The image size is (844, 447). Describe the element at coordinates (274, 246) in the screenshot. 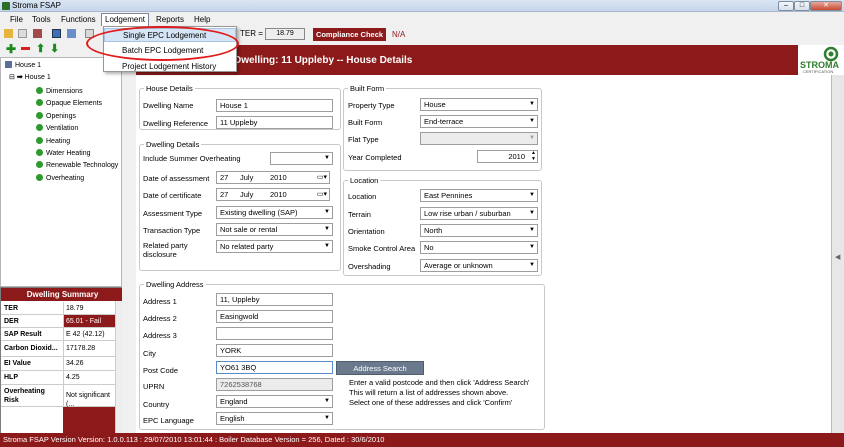

I see `related-party-select: No related party ▼` at that location.